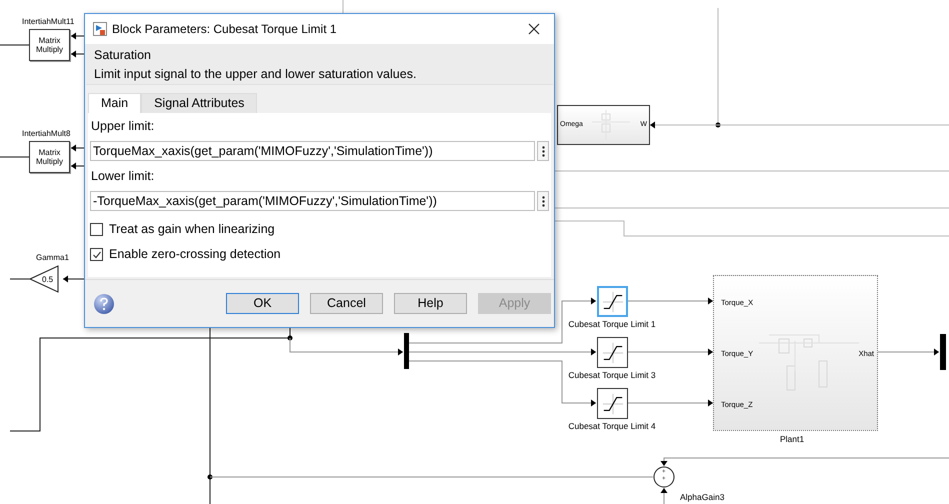  Describe the element at coordinates (123, 176) in the screenshot. I see `field-label: Lower limit:` at that location.